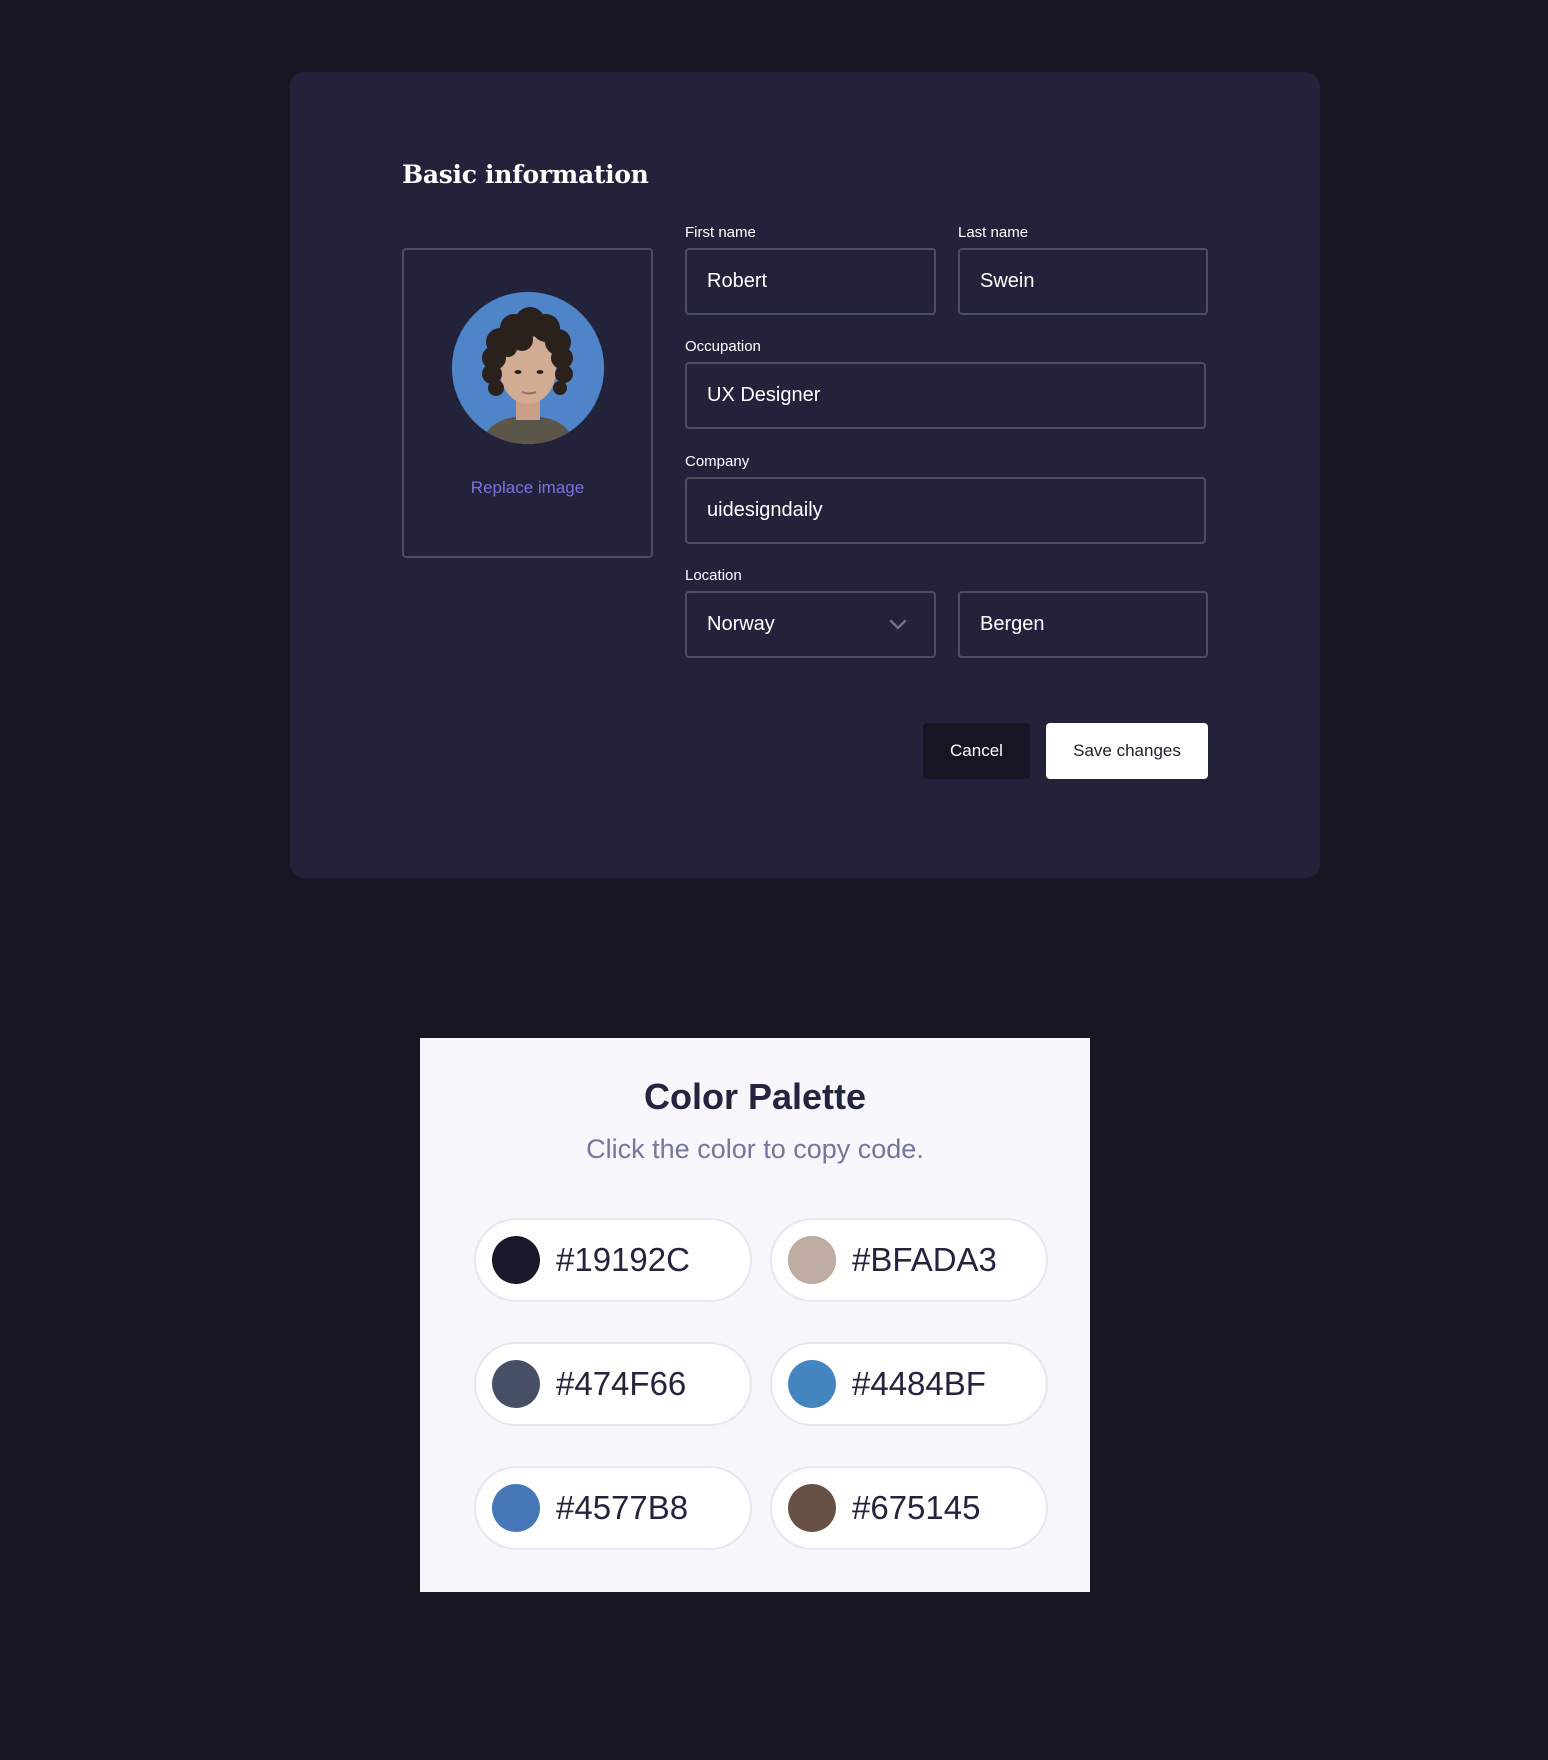 The height and width of the screenshot is (1760, 1548). What do you see at coordinates (621, 1383) in the screenshot?
I see `swatch-code: #474F66` at bounding box center [621, 1383].